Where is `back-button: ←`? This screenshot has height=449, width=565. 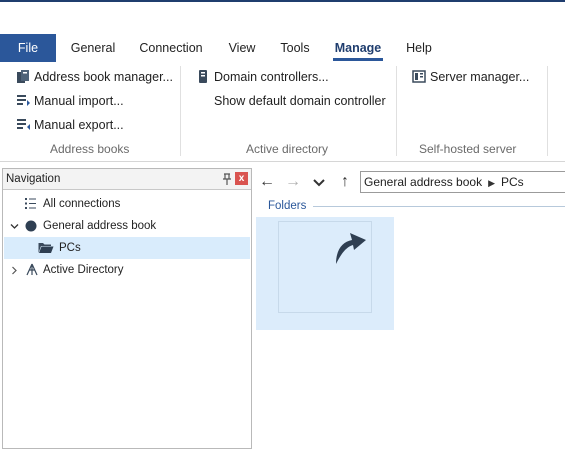
back-button: ← is located at coordinates (267, 182).